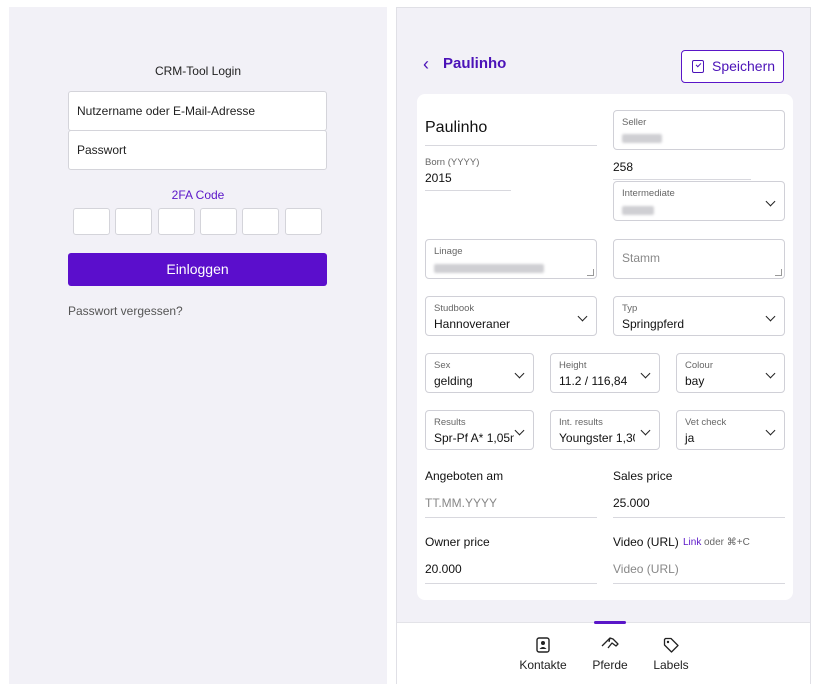 This screenshot has height=691, width=823. I want to click on intermediate-label: Intermediate, so click(648, 193).